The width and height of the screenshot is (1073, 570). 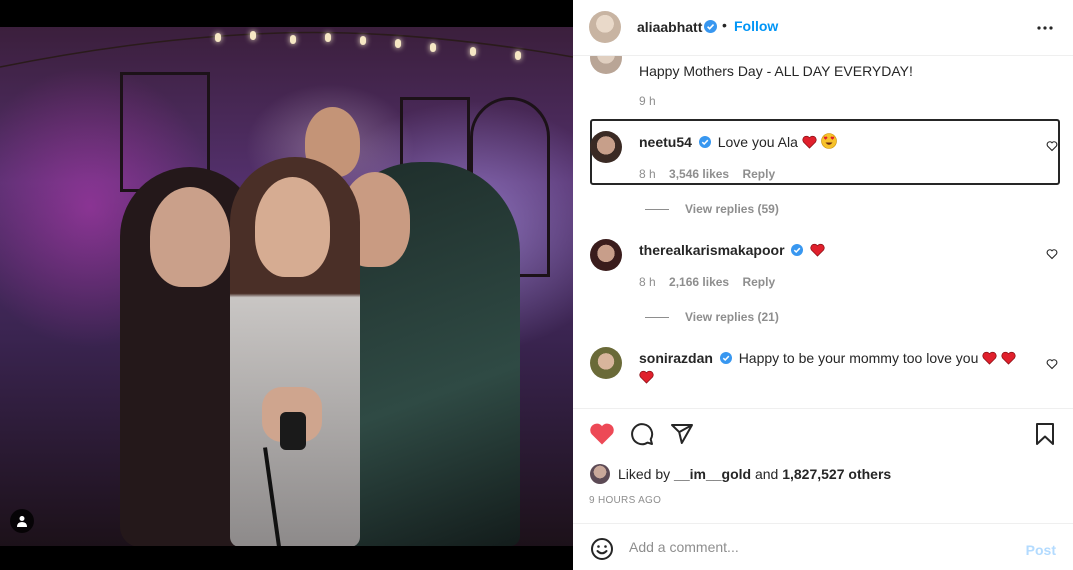 I want to click on tagged-people-button, so click(x=22, y=521).